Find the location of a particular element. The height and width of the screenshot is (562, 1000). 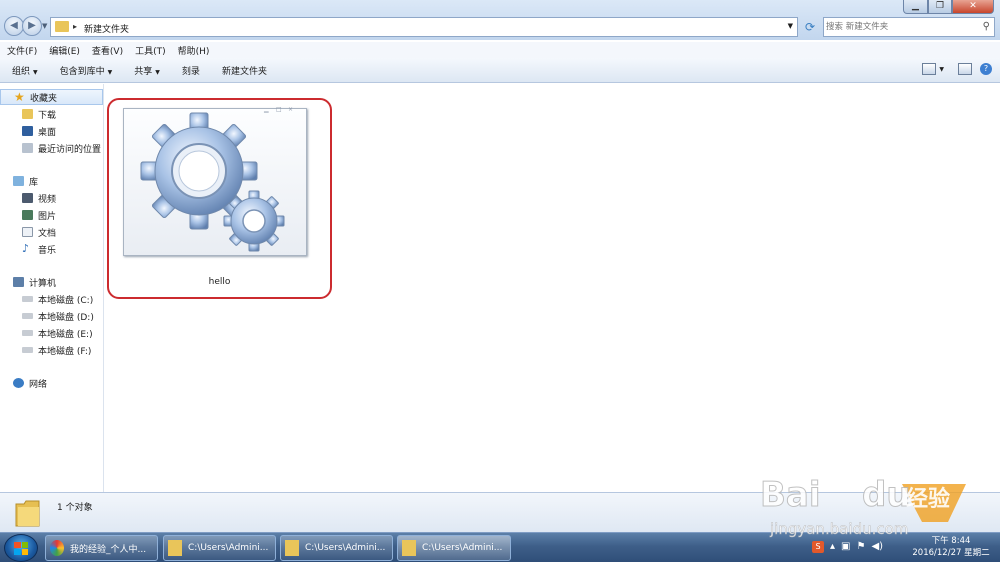

back-arrow-icon: ◀ is located at coordinates (14, 25).